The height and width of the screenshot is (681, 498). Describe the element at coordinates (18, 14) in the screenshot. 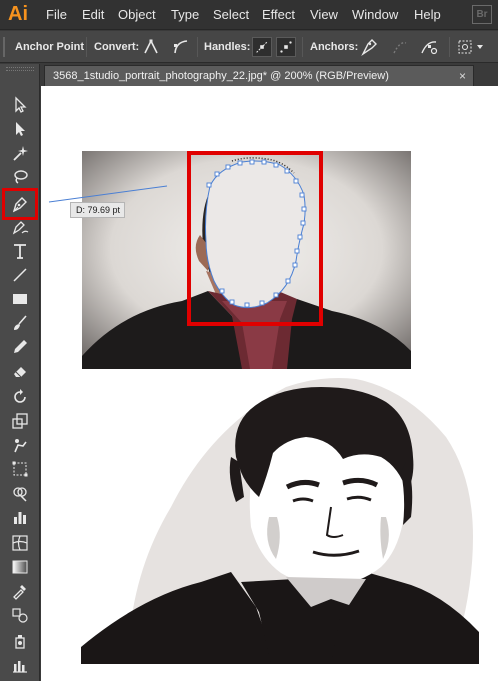

I see `app-logo: Ai` at that location.